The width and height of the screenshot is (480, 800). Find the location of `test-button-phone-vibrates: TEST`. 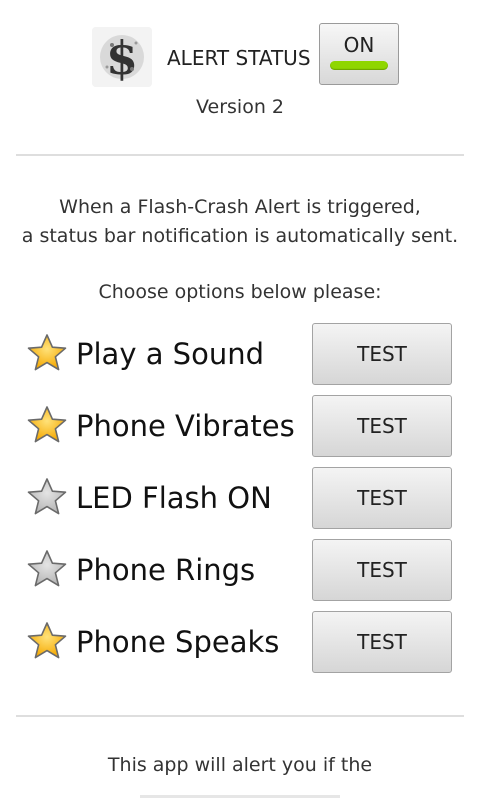

test-button-phone-vibrates: TEST is located at coordinates (382, 426).